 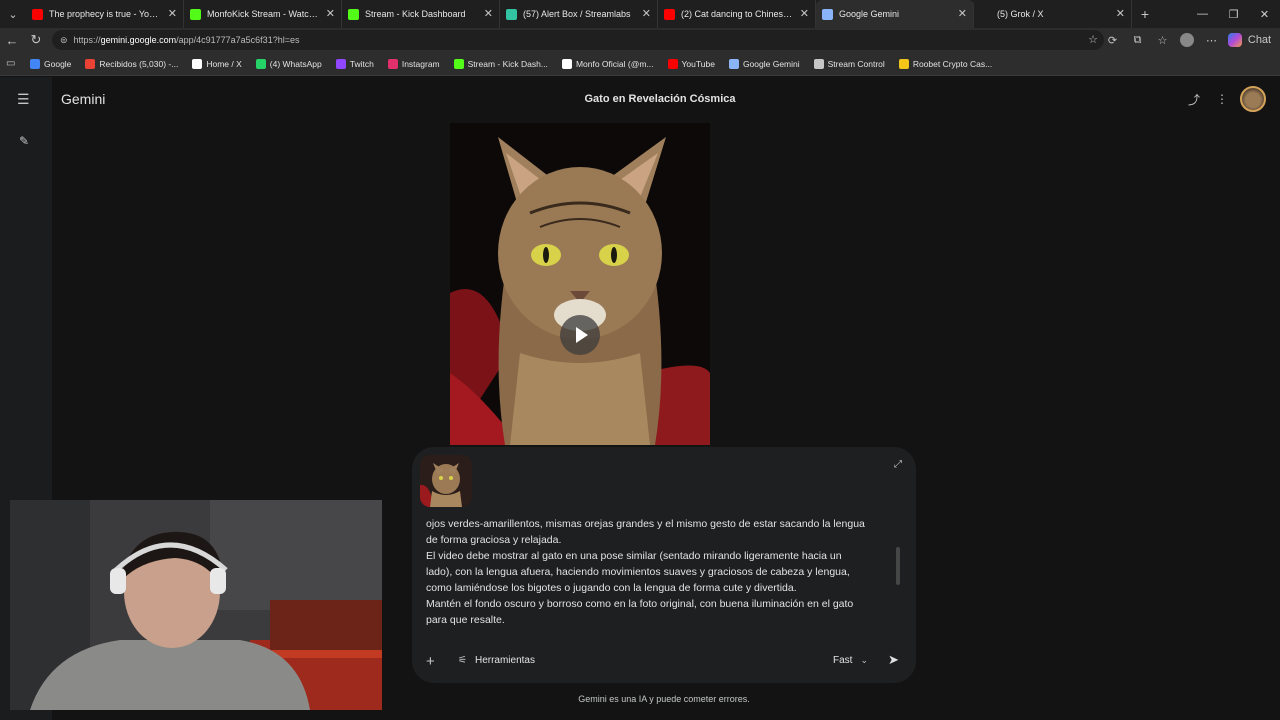 What do you see at coordinates (1137, 40) in the screenshot?
I see `extensions-icon: ⧉` at bounding box center [1137, 40].